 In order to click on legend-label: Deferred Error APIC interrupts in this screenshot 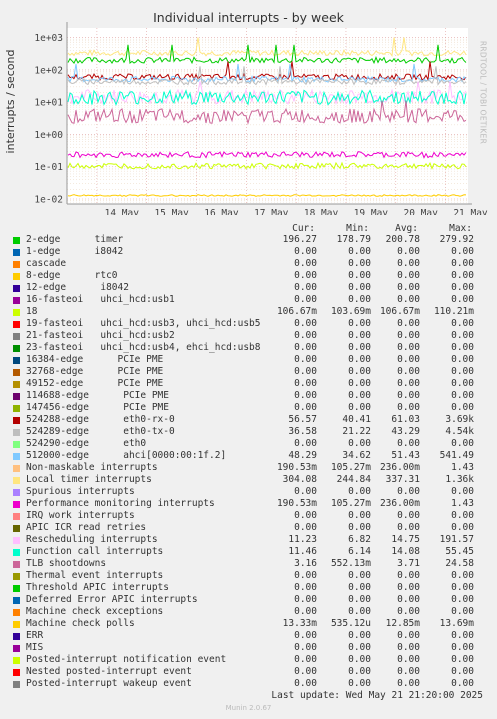, I will do `click(112, 599)`.